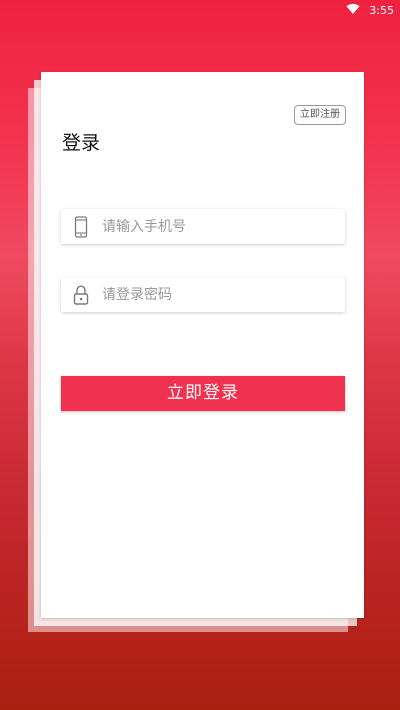 The width and height of the screenshot is (400, 710). Describe the element at coordinates (200, 11) in the screenshot. I see `status-bar: 3:55` at that location.